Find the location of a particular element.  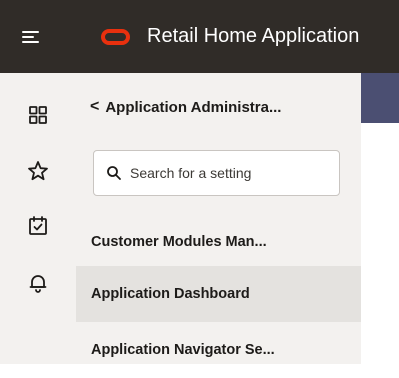

oracle-logo is located at coordinates (115, 37).